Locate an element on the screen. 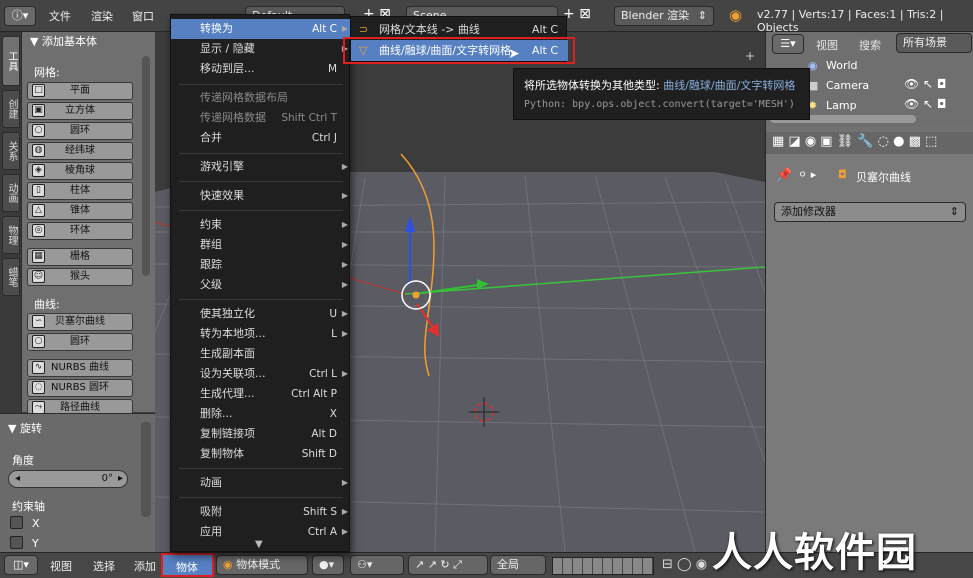  menu-item-shortcut: Ctrl Alt P is located at coordinates (314, 394).